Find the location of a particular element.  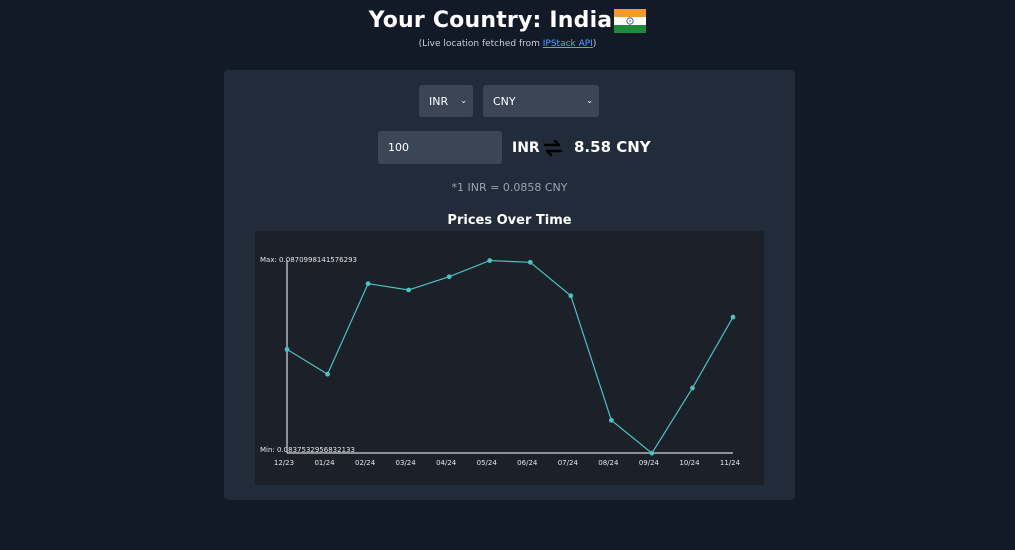

from-currency-code: INR is located at coordinates (526, 148).